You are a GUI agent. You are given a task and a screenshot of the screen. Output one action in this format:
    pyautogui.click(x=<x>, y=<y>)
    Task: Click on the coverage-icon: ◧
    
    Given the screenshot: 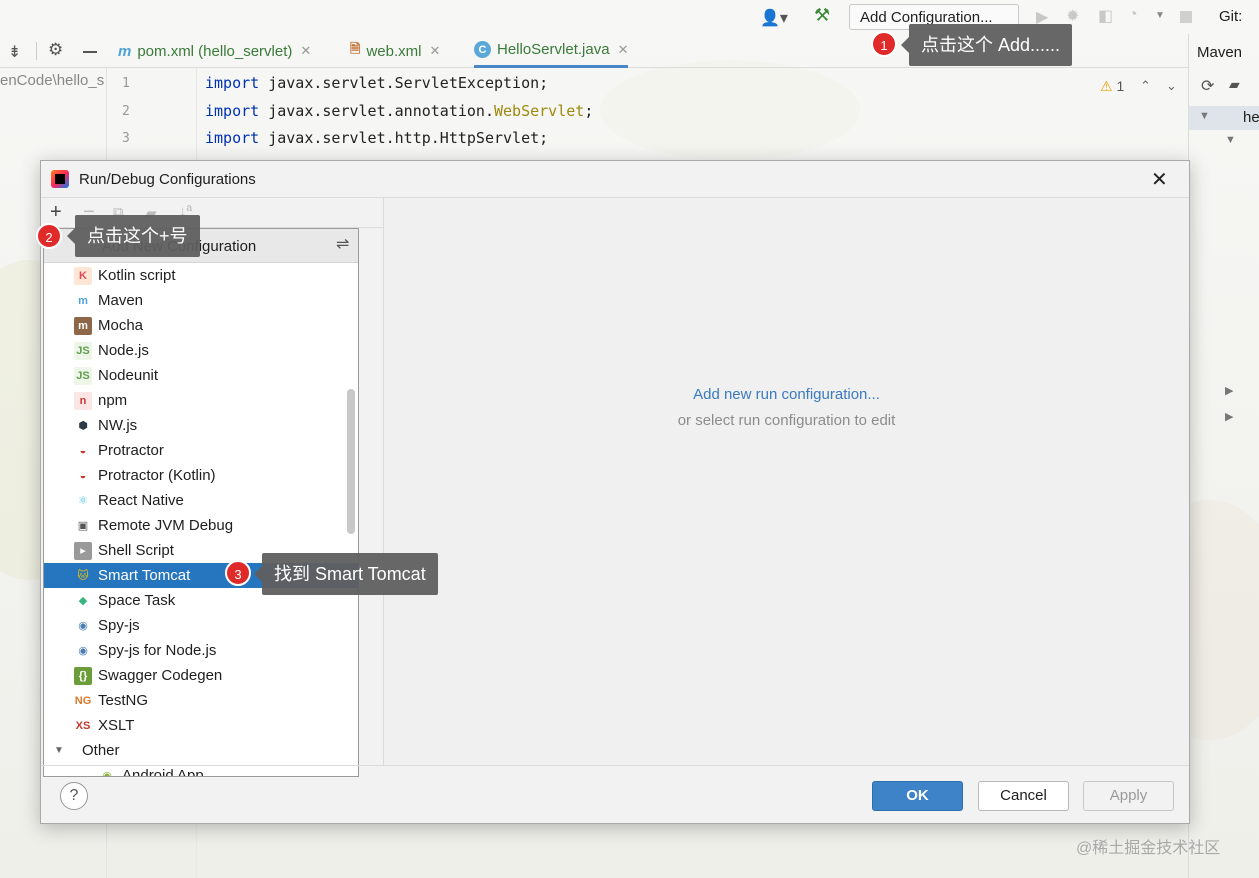 What is the action you would take?
    pyautogui.click(x=1105, y=16)
    